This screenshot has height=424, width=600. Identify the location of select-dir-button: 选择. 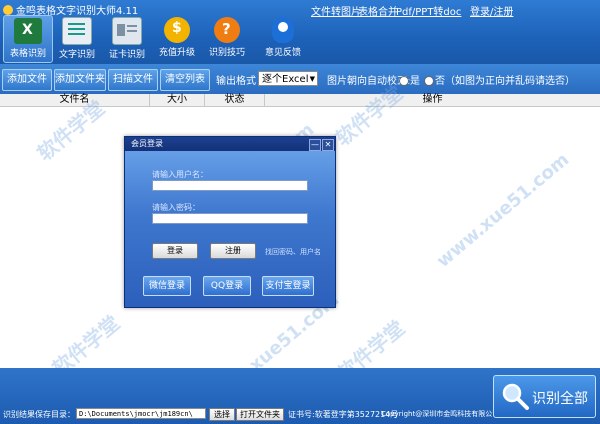
(222, 414).